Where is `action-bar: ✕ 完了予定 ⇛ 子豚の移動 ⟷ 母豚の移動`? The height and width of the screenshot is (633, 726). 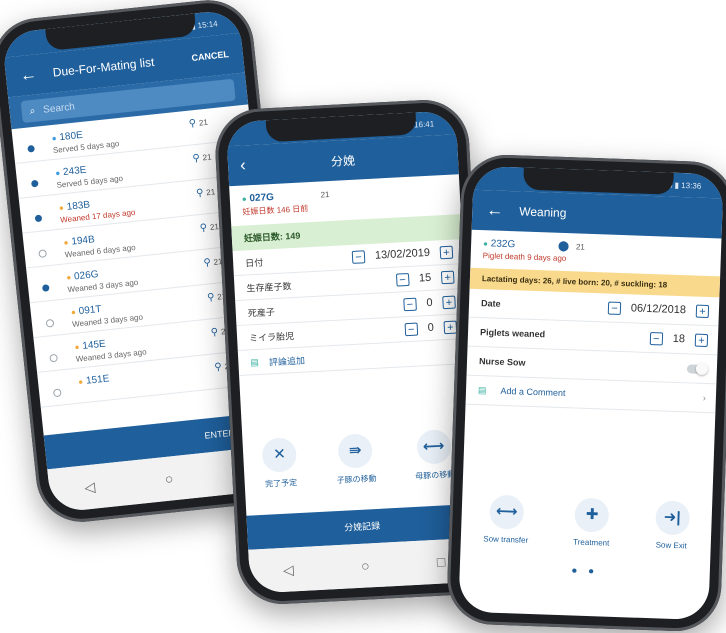
action-bar: ✕ 完了予定 ⇛ 子豚の移動 ⟷ 母豚の移動 is located at coordinates (358, 459).